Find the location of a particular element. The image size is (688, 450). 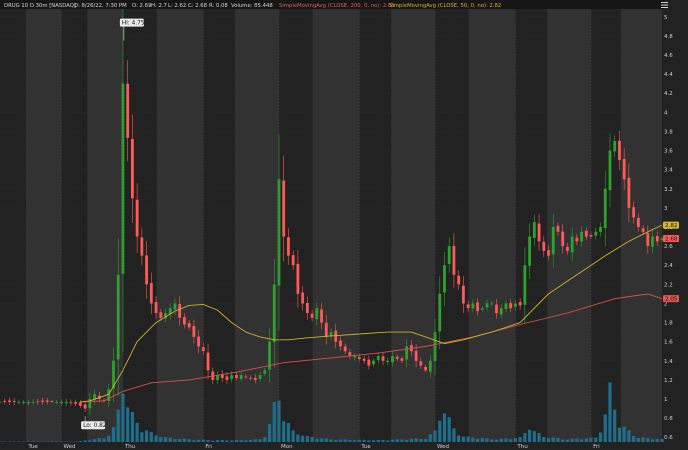

sma50-badge-text: 2.82 is located at coordinates (671, 226).